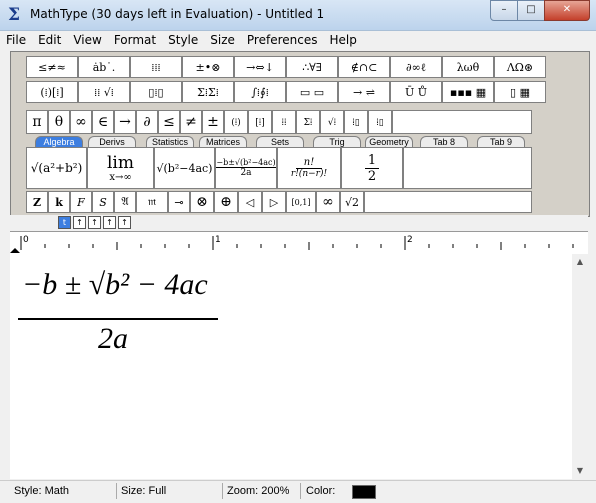  What do you see at coordinates (64, 222) in the screenshot?
I see `size-button-tiny: t` at bounding box center [64, 222].